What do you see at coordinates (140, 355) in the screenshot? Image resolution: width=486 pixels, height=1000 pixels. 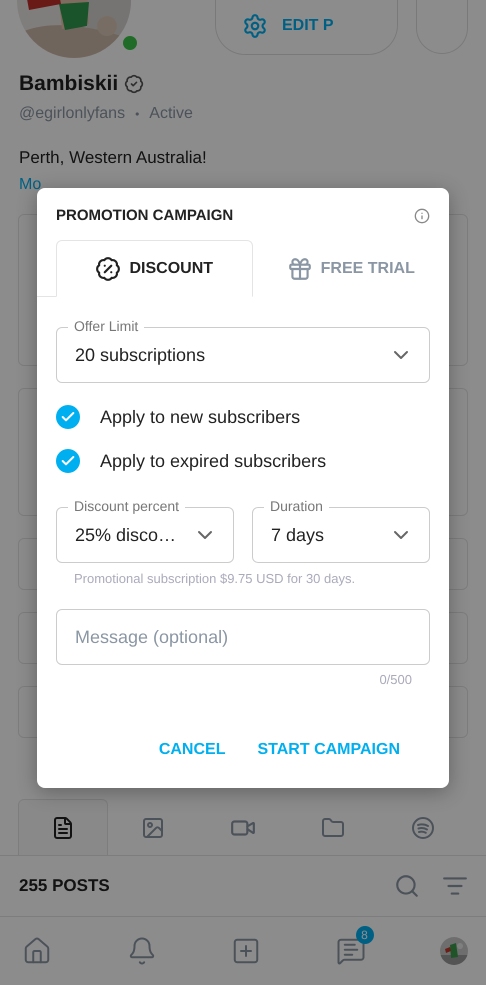 I see `select-value: 20 subscriptions` at bounding box center [140, 355].